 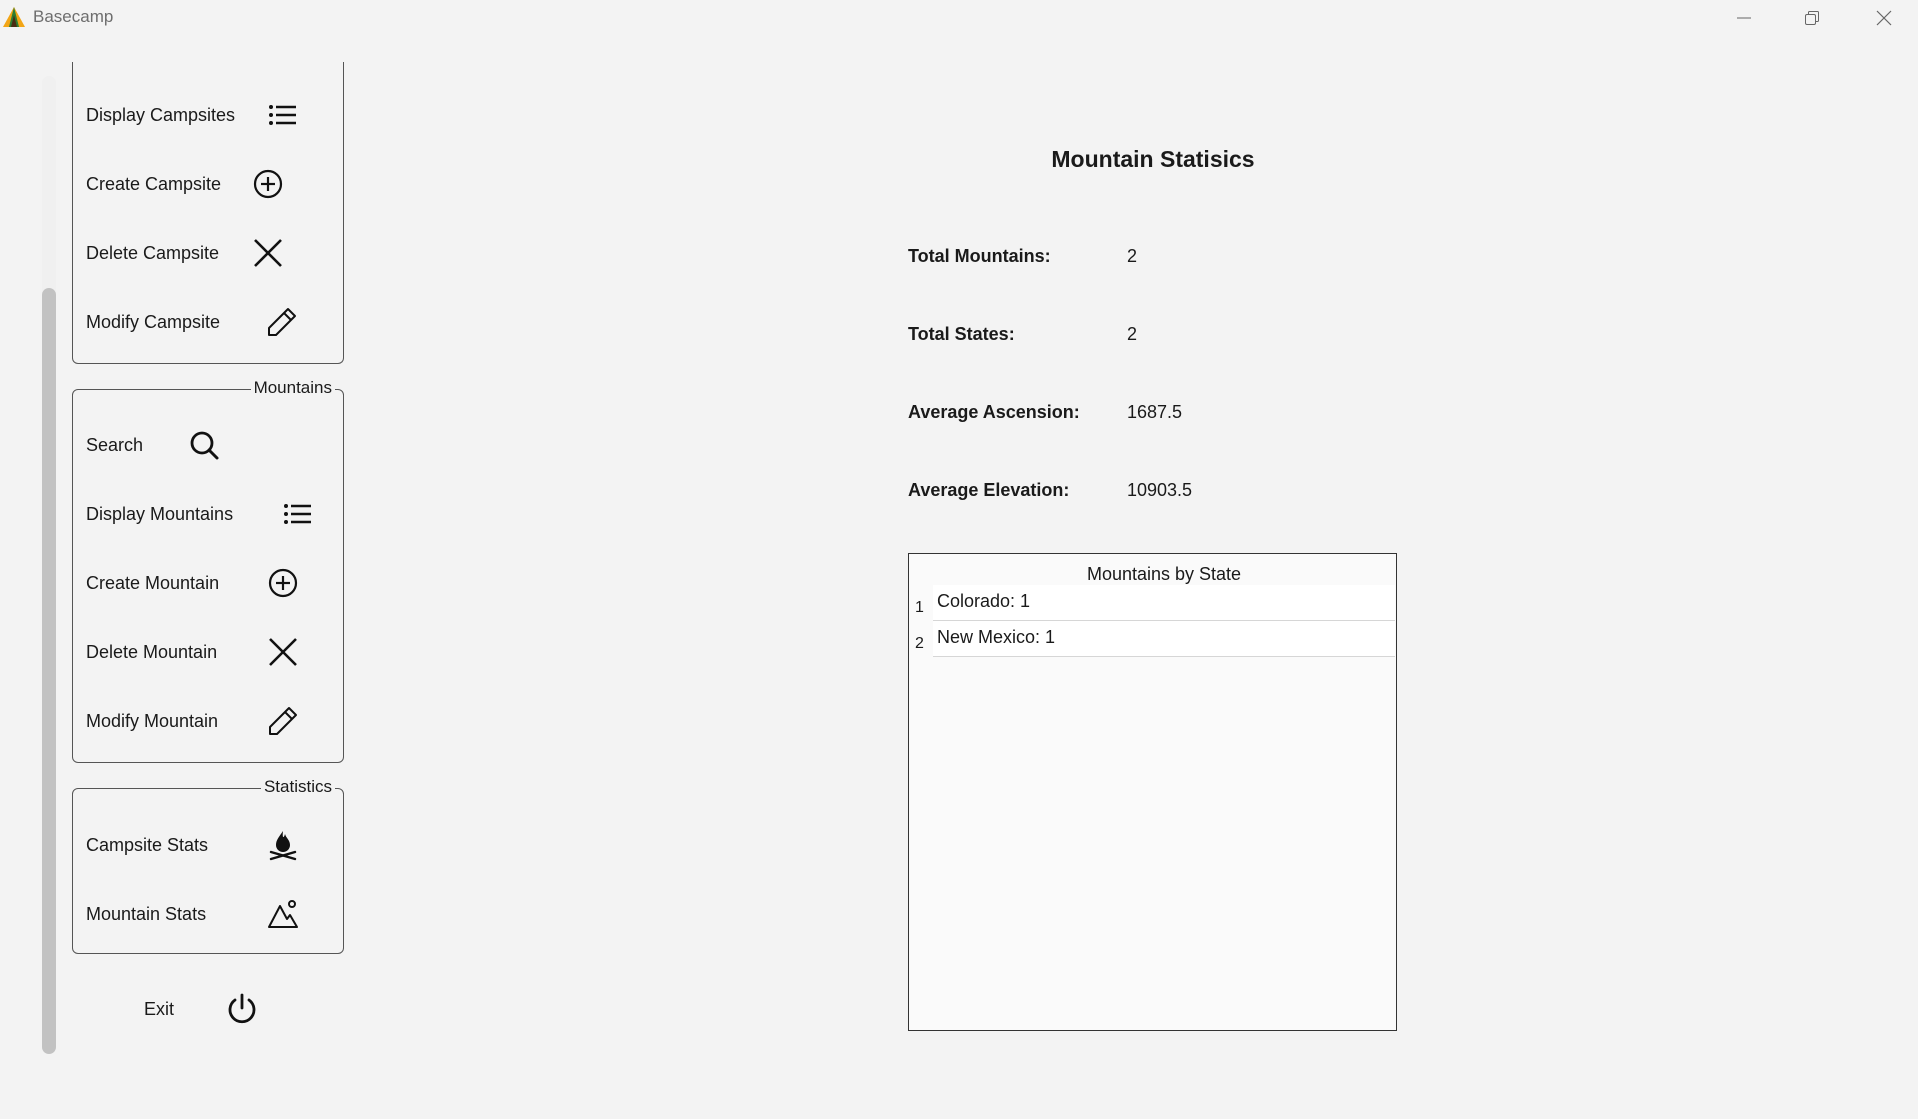 What do you see at coordinates (152, 720) in the screenshot?
I see `modify-mountain-label: Modify Mountain` at bounding box center [152, 720].